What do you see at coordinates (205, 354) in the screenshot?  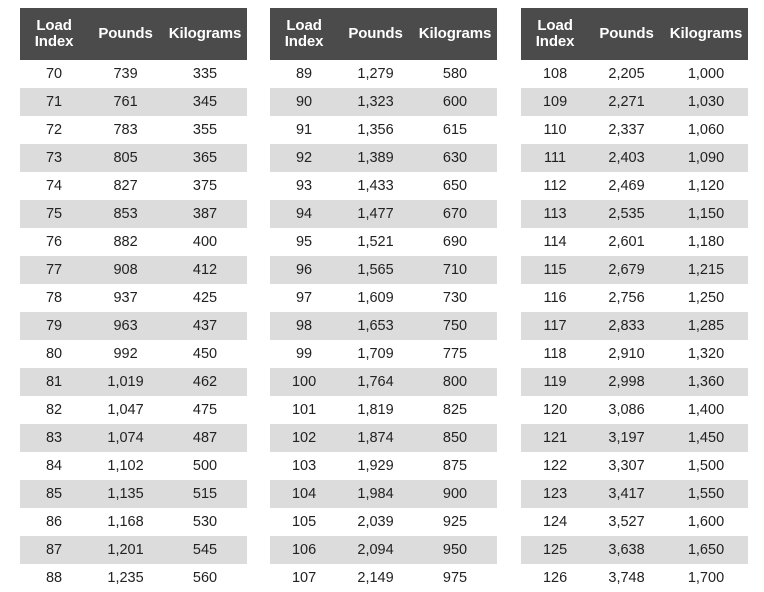 I see `cell-kilograms: 450` at bounding box center [205, 354].